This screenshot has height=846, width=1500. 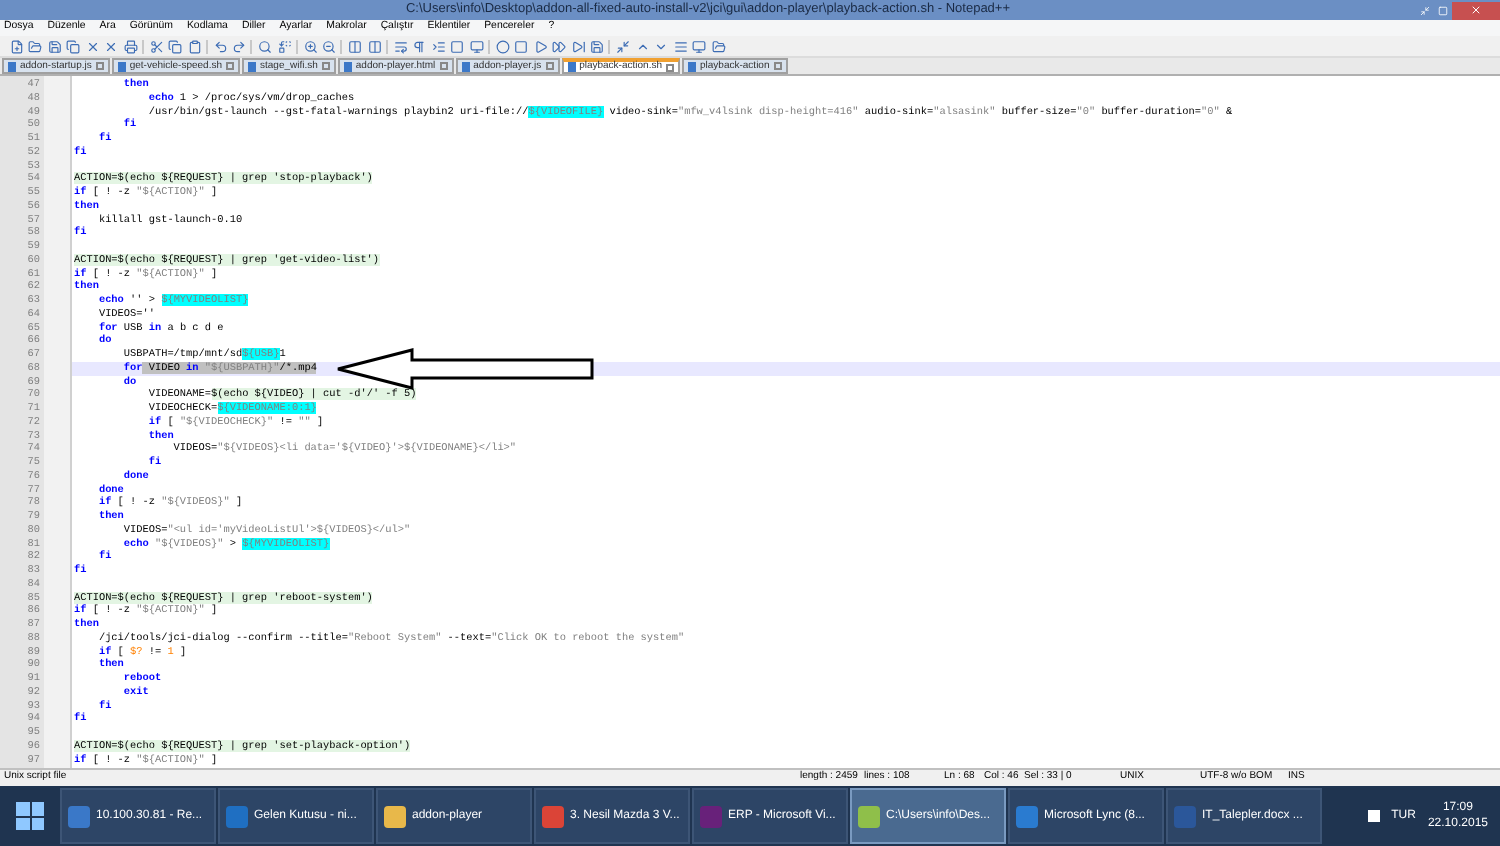 What do you see at coordinates (310, 46) in the screenshot?
I see `zoom-in-icon` at bounding box center [310, 46].